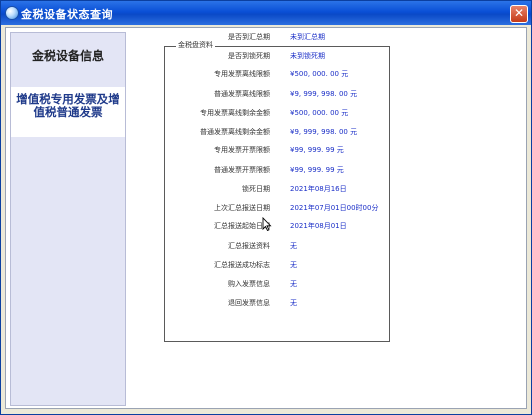 Image resolution: width=532 pixels, height=415 pixels. What do you see at coordinates (242, 74) in the screenshot?
I see `field-label: 专用发票离线限额` at bounding box center [242, 74].